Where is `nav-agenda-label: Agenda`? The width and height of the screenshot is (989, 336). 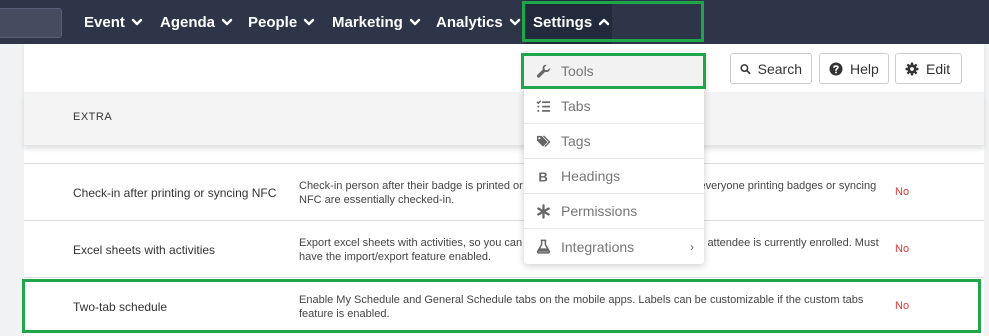
nav-agenda-label: Agenda is located at coordinates (188, 22).